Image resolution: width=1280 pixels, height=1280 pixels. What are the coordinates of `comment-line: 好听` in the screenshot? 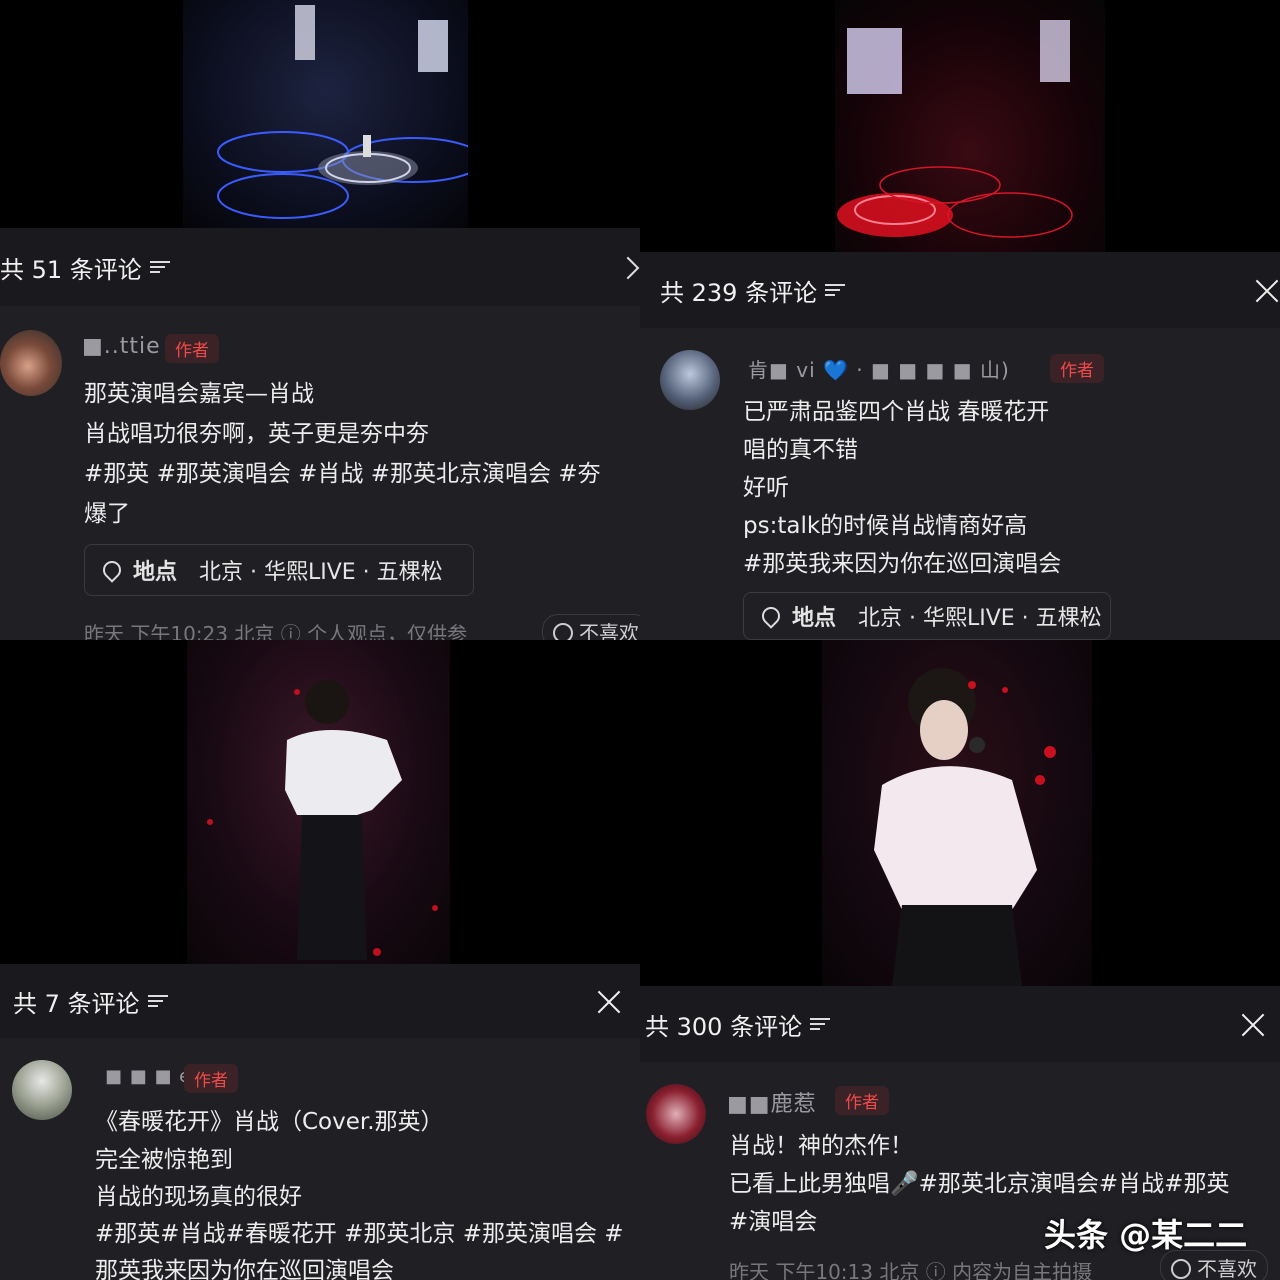 It's located at (766, 488).